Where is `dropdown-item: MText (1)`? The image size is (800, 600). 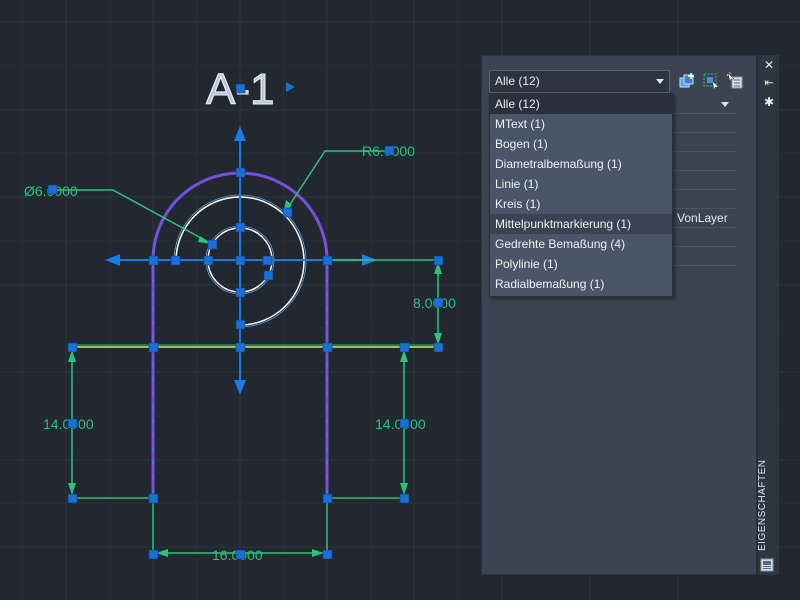
dropdown-item: MText (1) is located at coordinates (581, 124).